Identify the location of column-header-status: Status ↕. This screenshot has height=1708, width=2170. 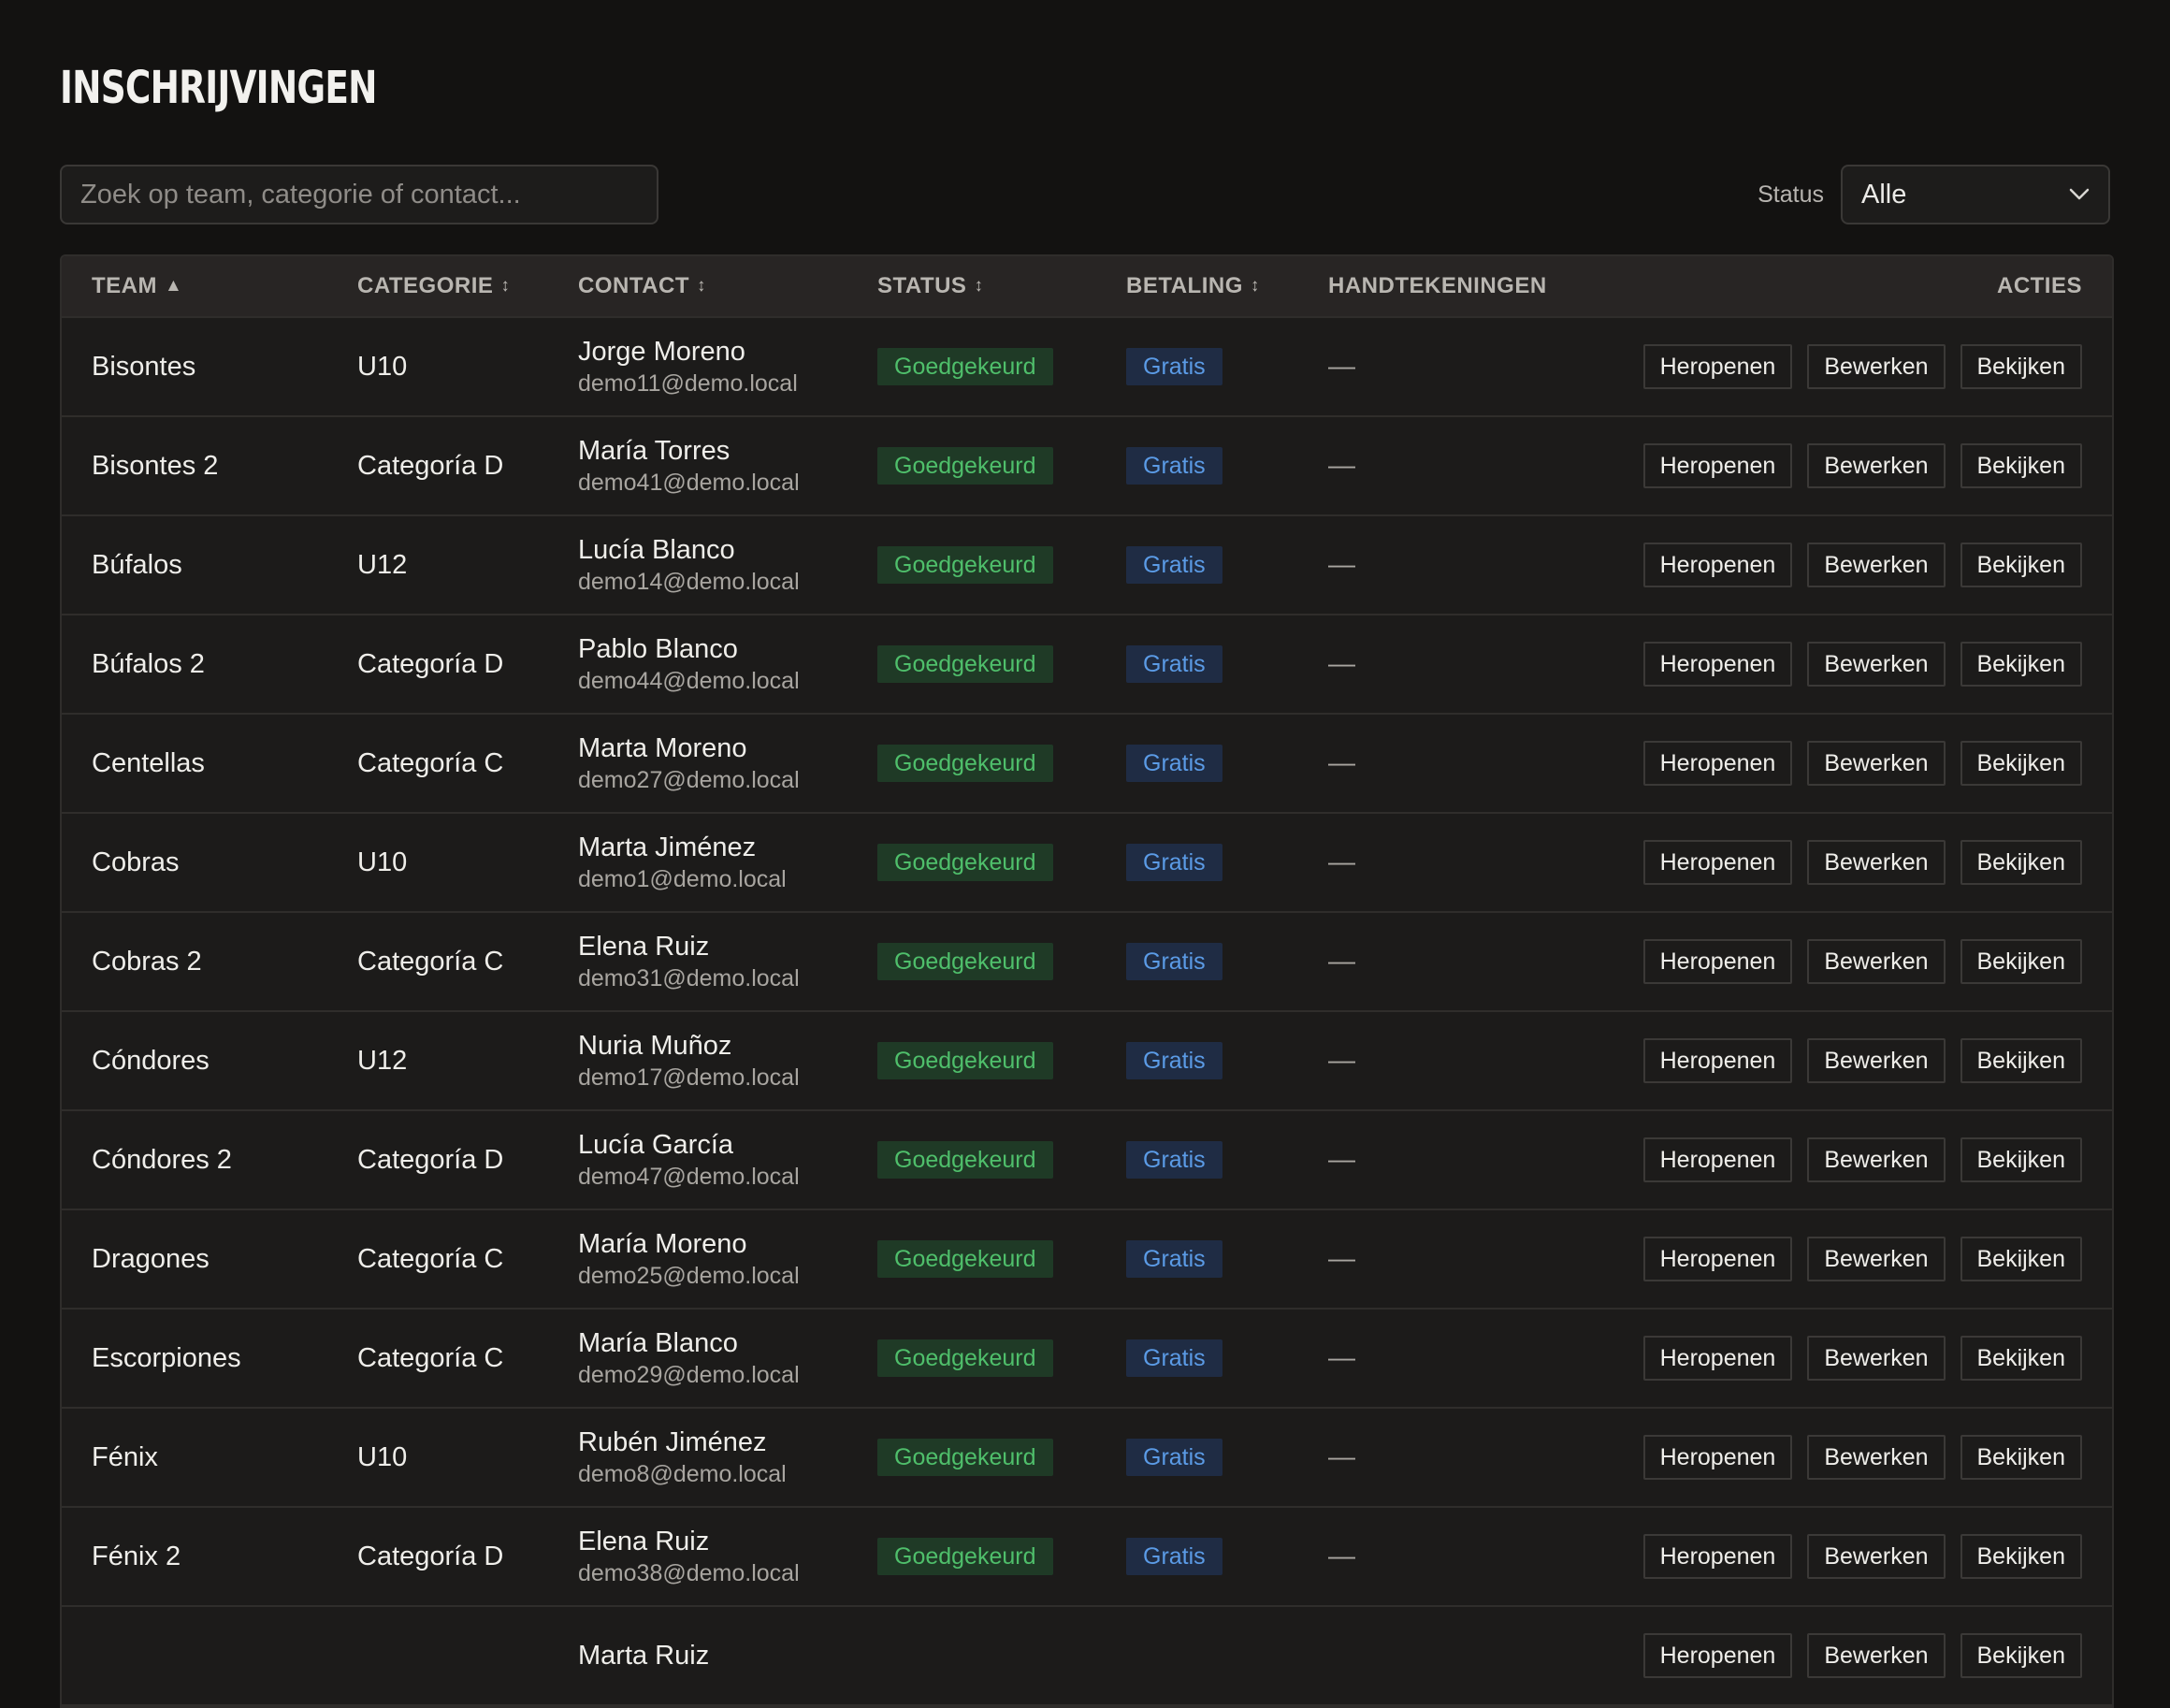
(930, 286).